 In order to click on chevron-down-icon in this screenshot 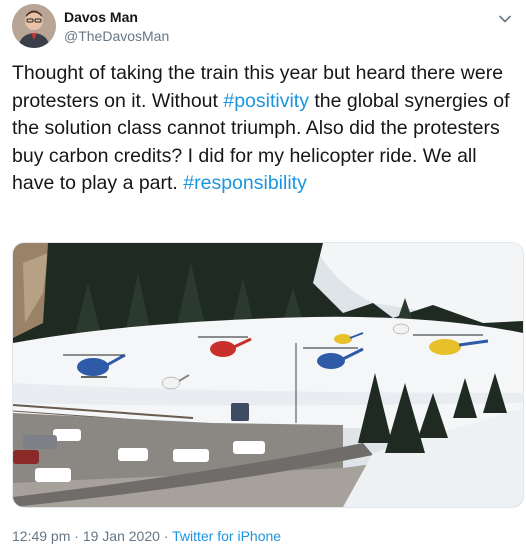, I will do `click(505, 19)`.